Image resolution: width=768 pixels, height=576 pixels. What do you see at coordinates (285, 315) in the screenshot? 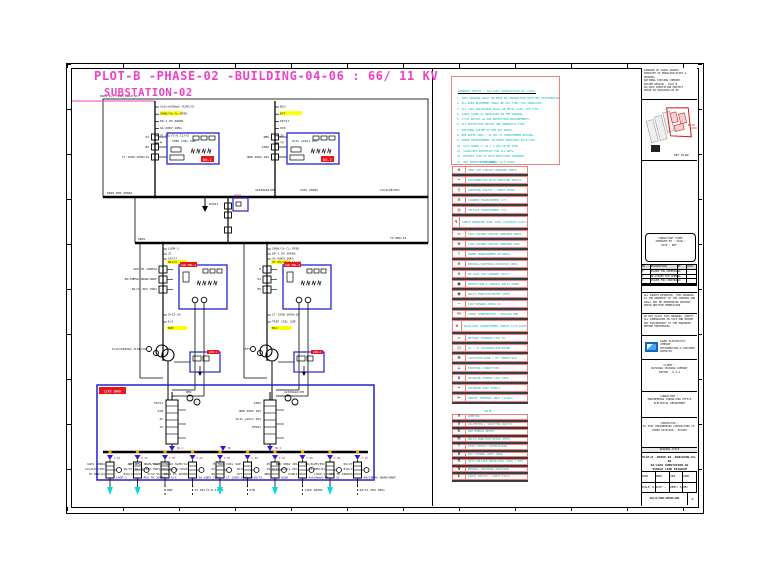
I see `svg-text: CT 1500-1000/1A` at bounding box center [285, 315].